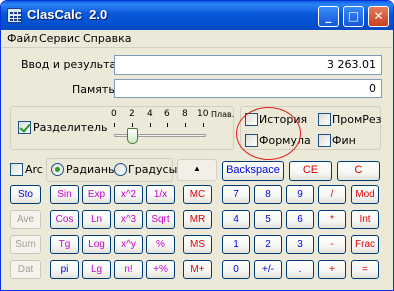 The image size is (394, 291). What do you see at coordinates (160, 269) in the screenshot?
I see `key-pluspercent-button: +%` at bounding box center [160, 269].